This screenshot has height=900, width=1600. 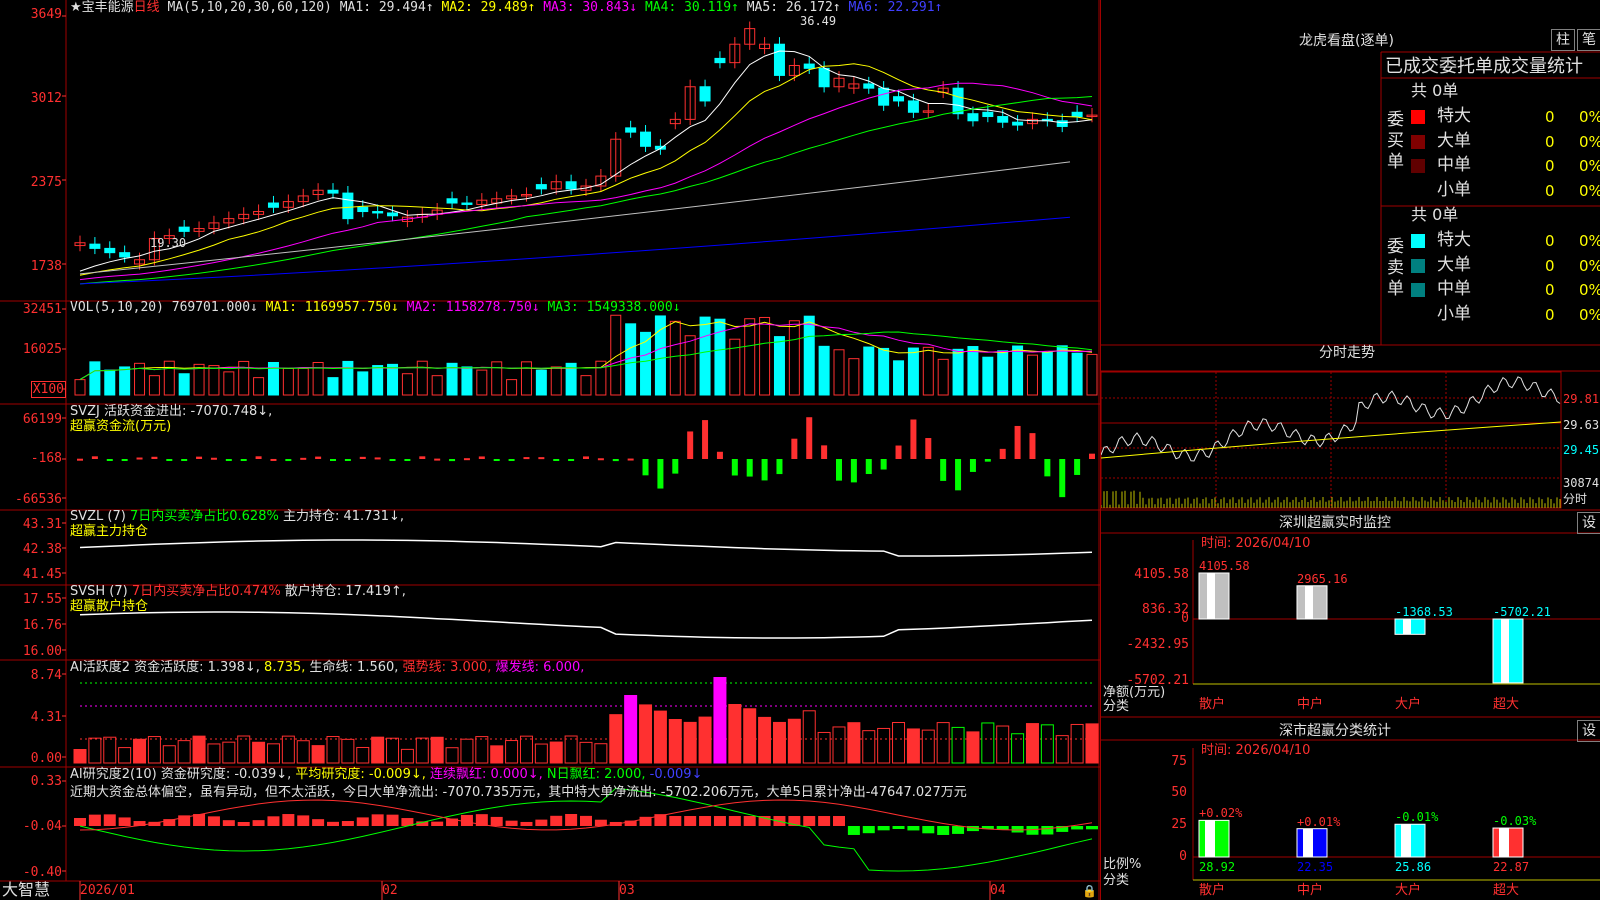 I want to click on classify-pct: -0.01%, so click(x=1417, y=817).